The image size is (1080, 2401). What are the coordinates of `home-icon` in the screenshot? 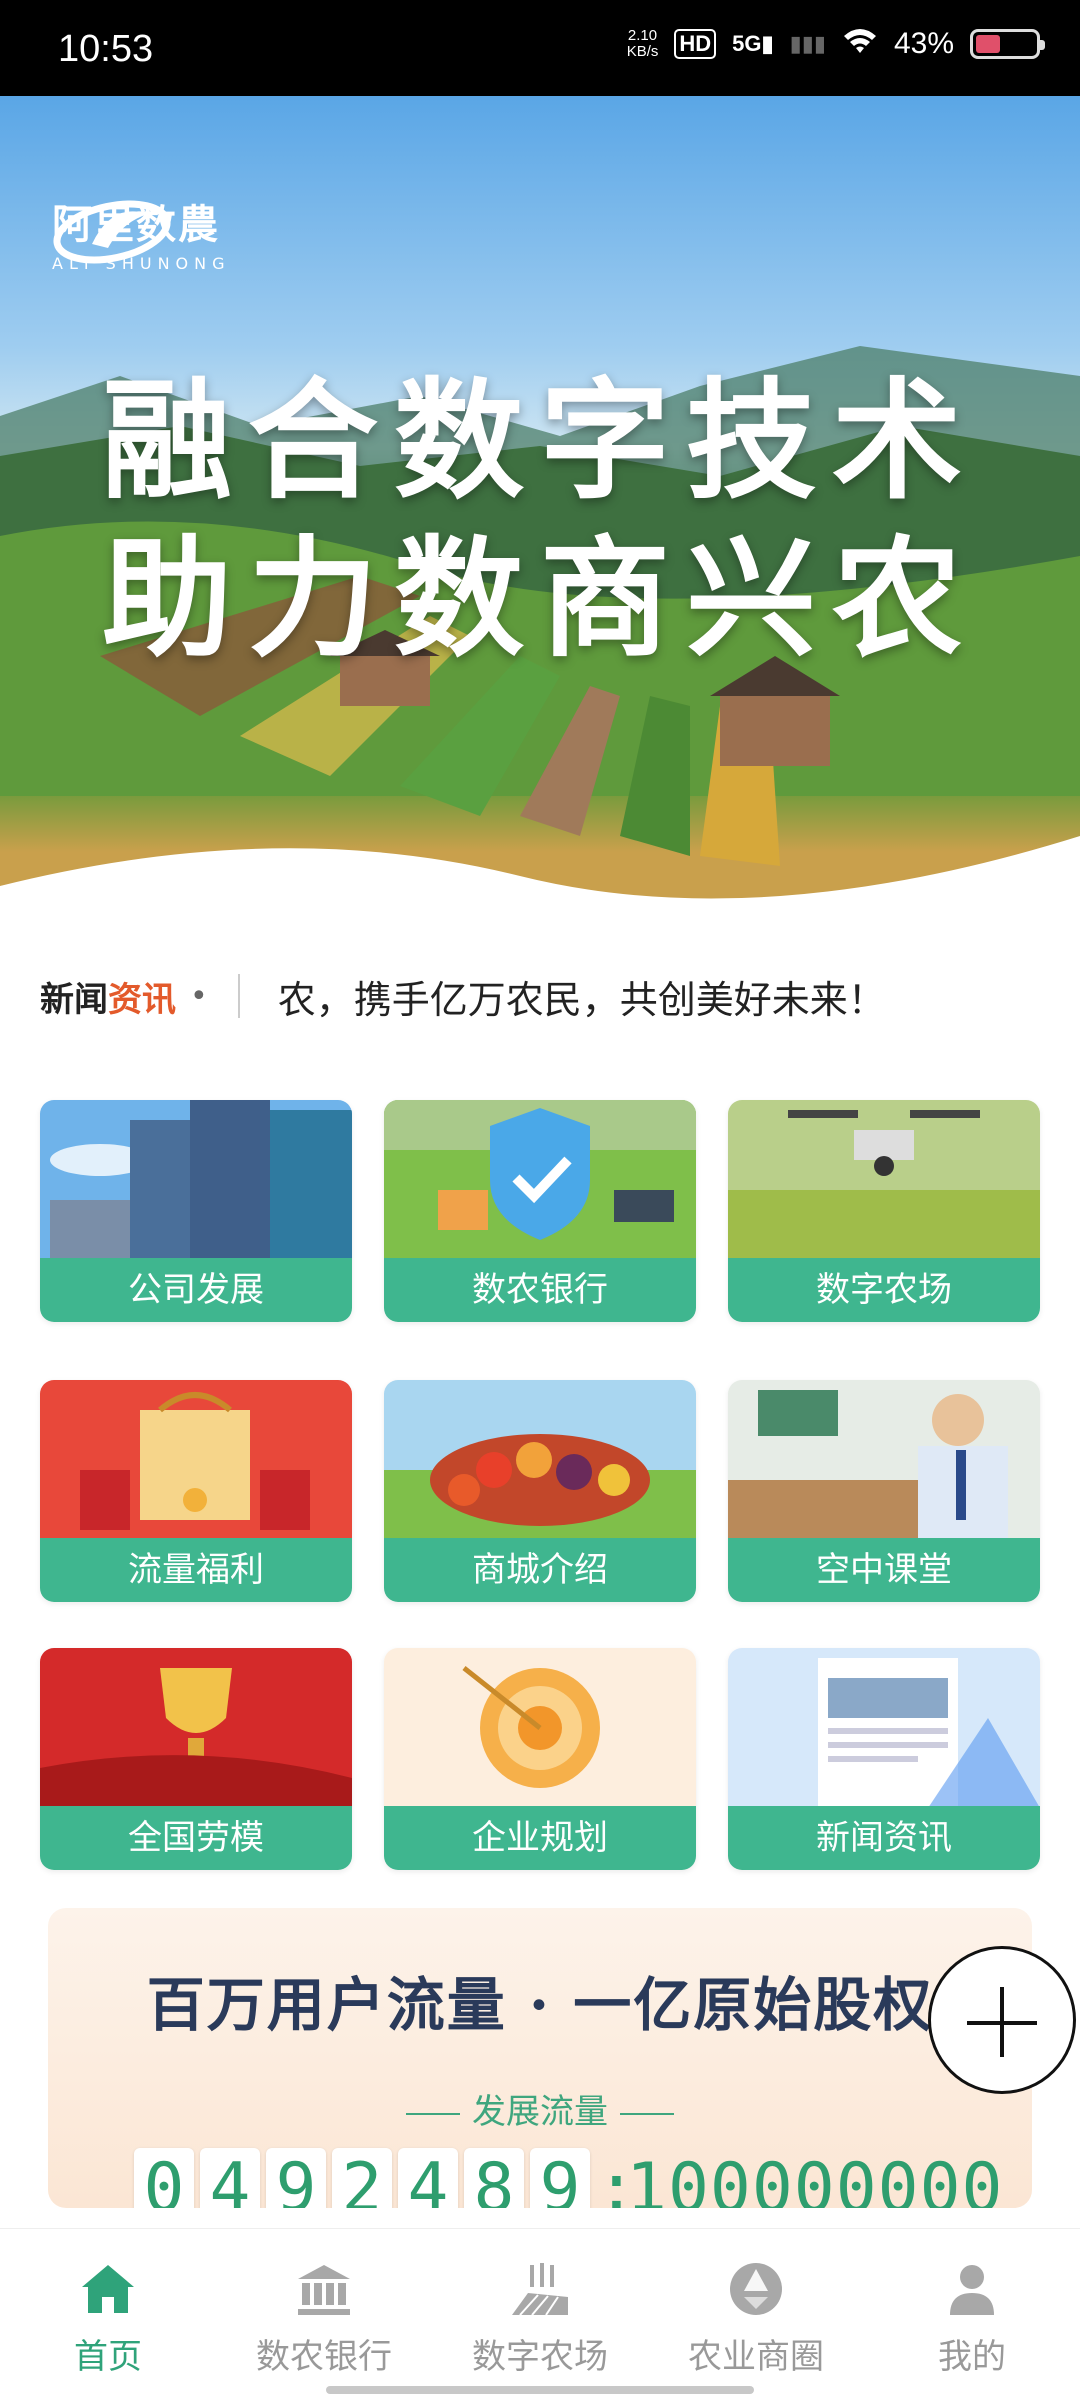 It's located at (108, 2289).